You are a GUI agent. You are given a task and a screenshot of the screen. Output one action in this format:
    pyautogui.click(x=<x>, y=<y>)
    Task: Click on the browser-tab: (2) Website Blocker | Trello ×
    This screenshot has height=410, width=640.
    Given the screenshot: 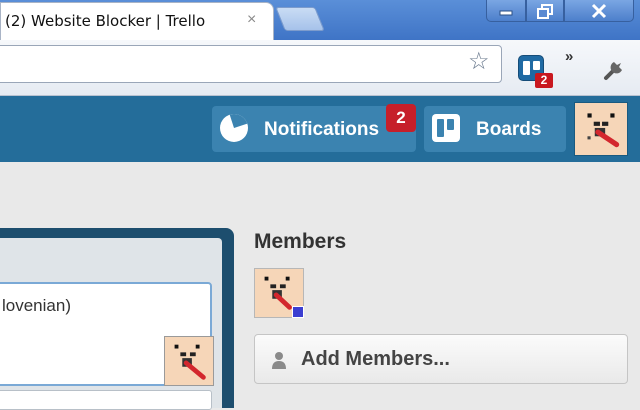 What is the action you would take?
    pyautogui.click(x=137, y=21)
    